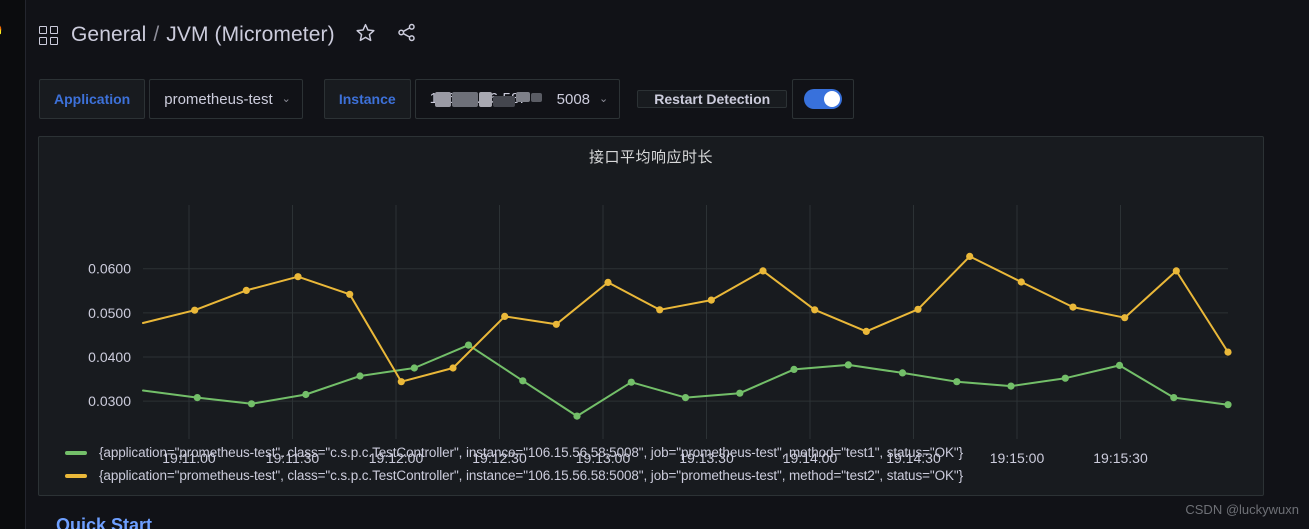 The height and width of the screenshot is (529, 1309). I want to click on panel-title: 接口平均响应时长, so click(650, 157).